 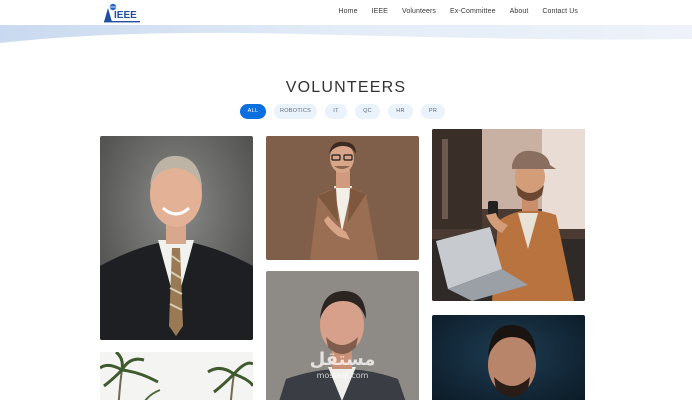 What do you see at coordinates (380, 11) in the screenshot?
I see `nav-ieee: IEEE` at bounding box center [380, 11].